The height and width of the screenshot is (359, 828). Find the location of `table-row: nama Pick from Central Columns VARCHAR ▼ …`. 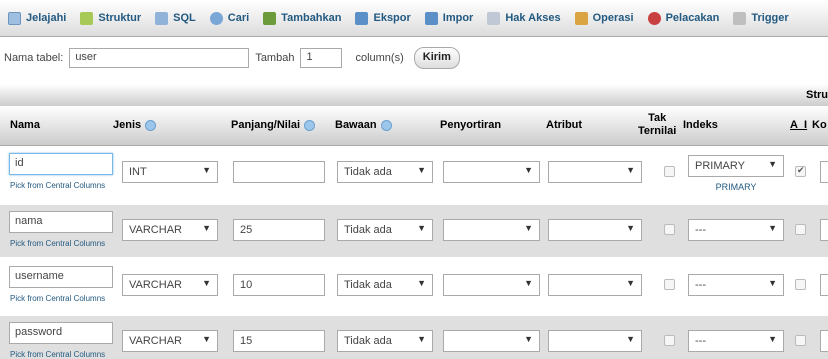

table-row: nama Pick from Central Columns VARCHAR ▼ … is located at coordinates (414, 231).